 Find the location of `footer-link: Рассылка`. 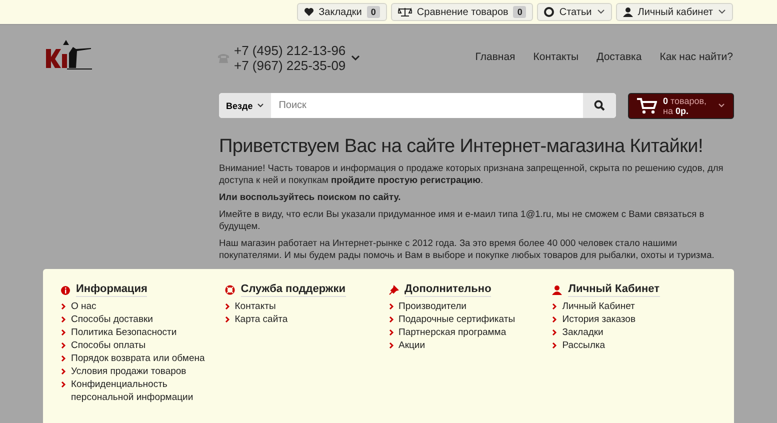

footer-link: Рассылка is located at coordinates (584, 345).